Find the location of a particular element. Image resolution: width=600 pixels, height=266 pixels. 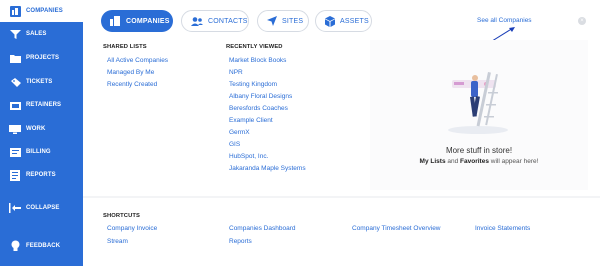

list-item: Managed By Me is located at coordinates (130, 72).